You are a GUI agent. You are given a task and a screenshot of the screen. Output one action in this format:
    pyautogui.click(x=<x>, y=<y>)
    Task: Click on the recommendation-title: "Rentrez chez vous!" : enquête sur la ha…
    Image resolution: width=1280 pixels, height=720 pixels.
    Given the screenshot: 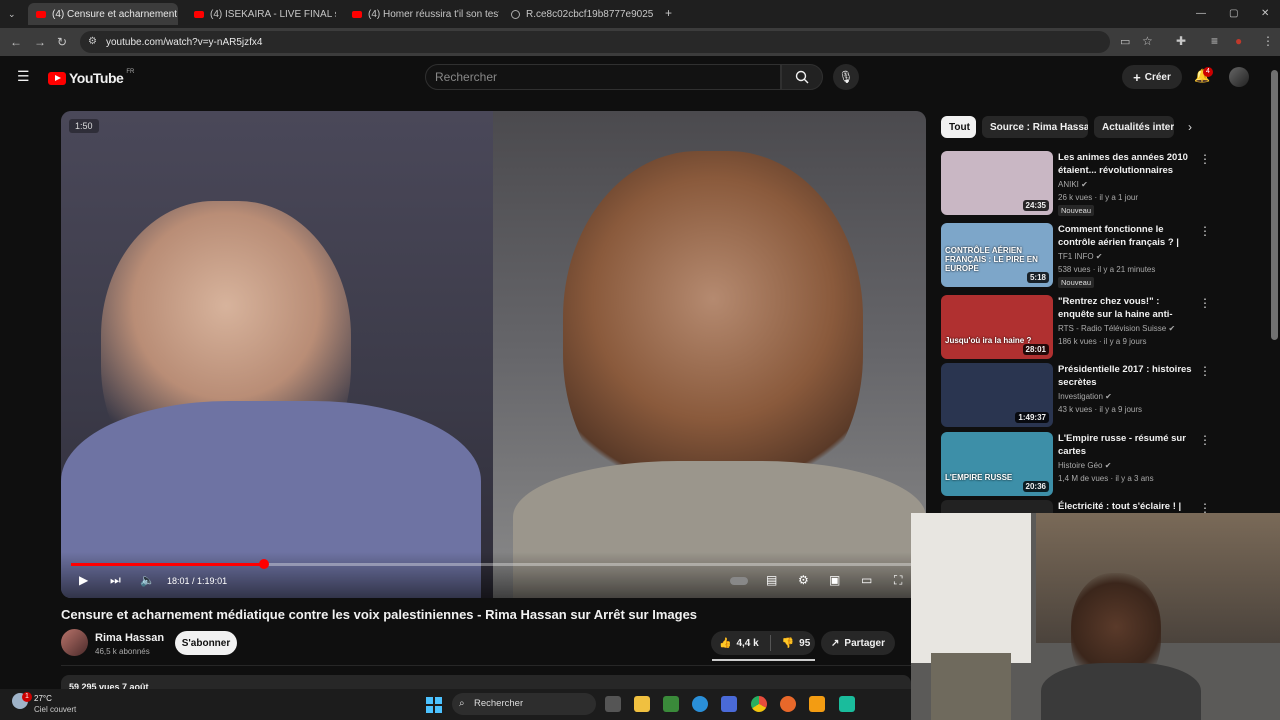 What is the action you would take?
    pyautogui.click(x=1128, y=308)
    